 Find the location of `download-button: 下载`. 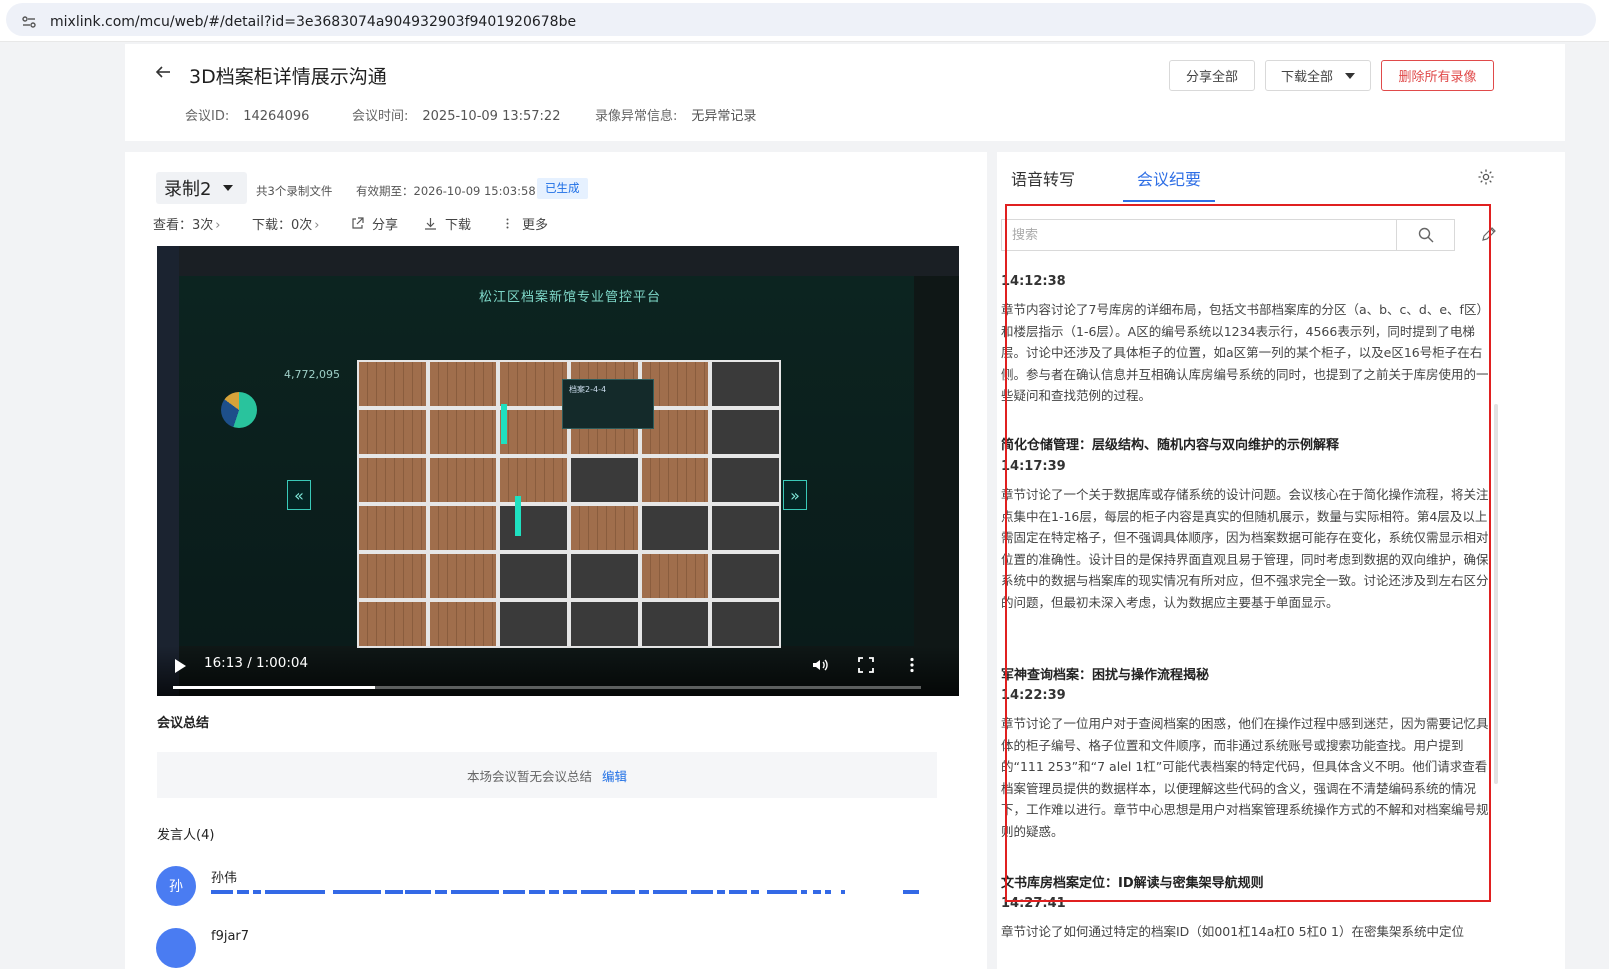

download-button: 下载 is located at coordinates (447, 223).